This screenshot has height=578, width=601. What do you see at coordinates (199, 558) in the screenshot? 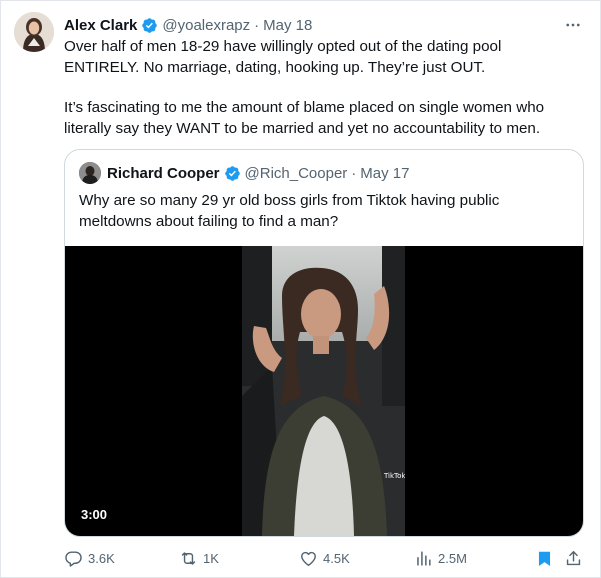
I see `retweet-button: 1K` at bounding box center [199, 558].